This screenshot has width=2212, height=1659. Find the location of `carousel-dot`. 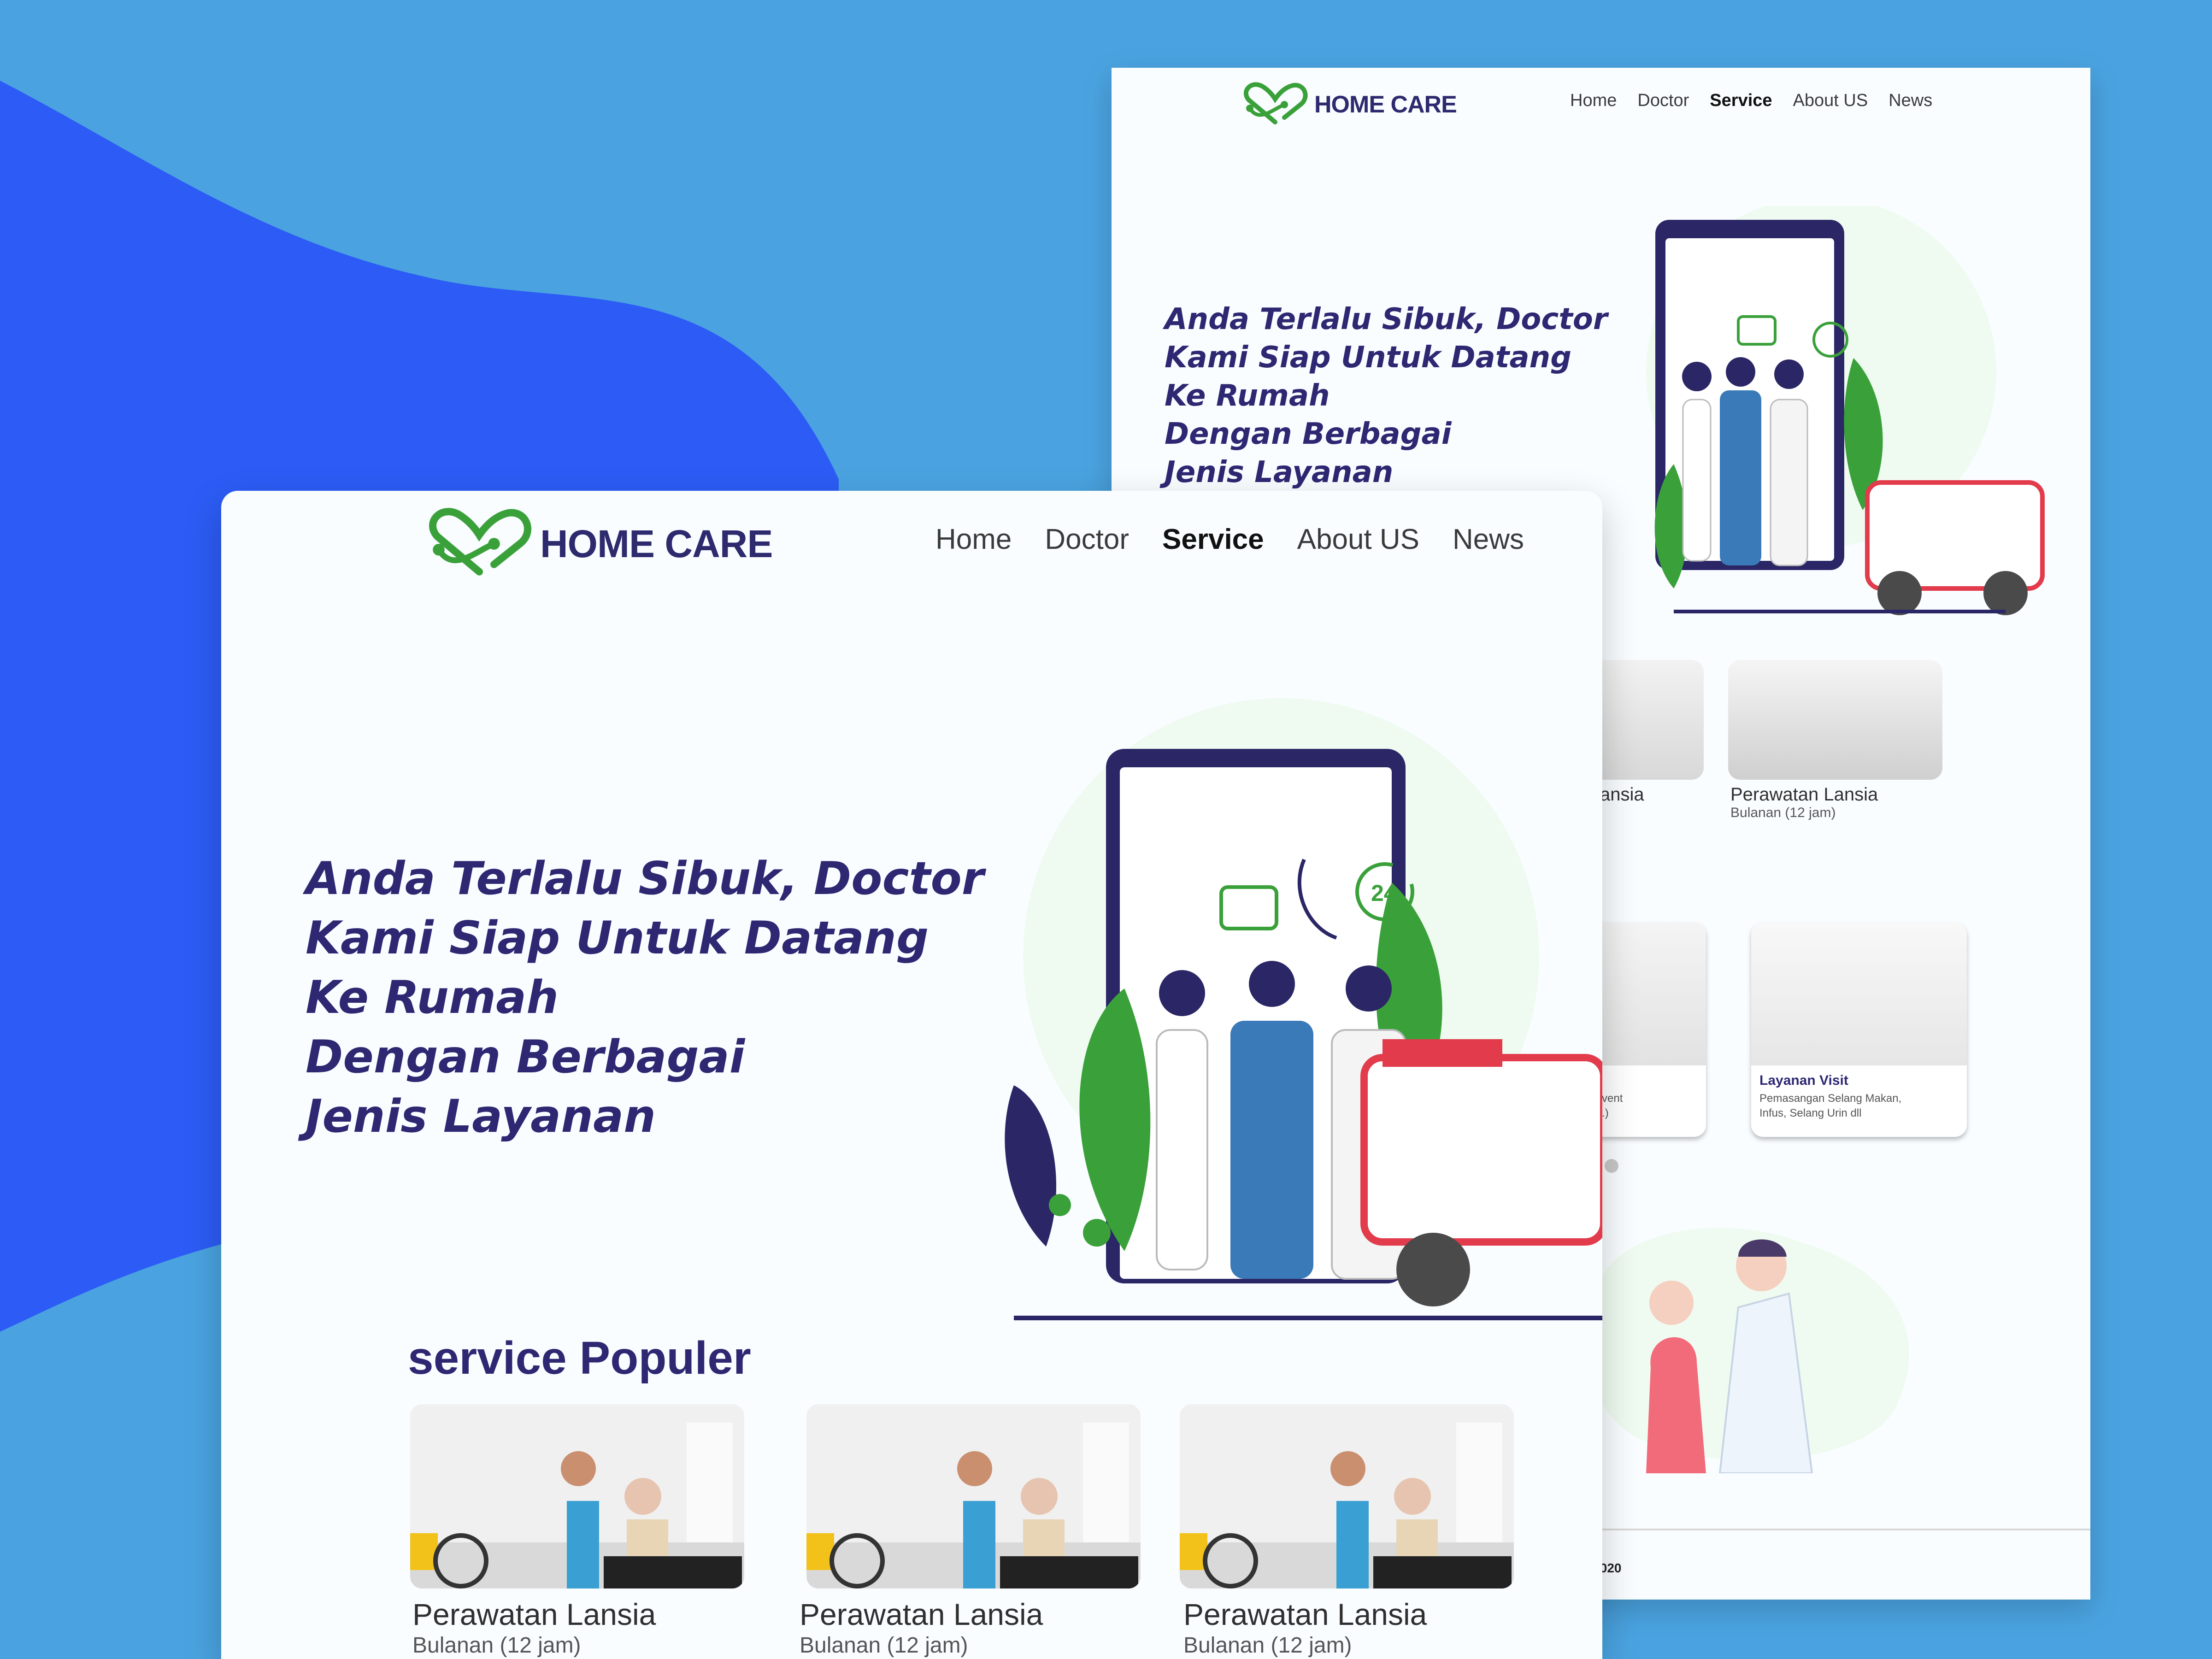

carousel-dot is located at coordinates (1611, 1166).